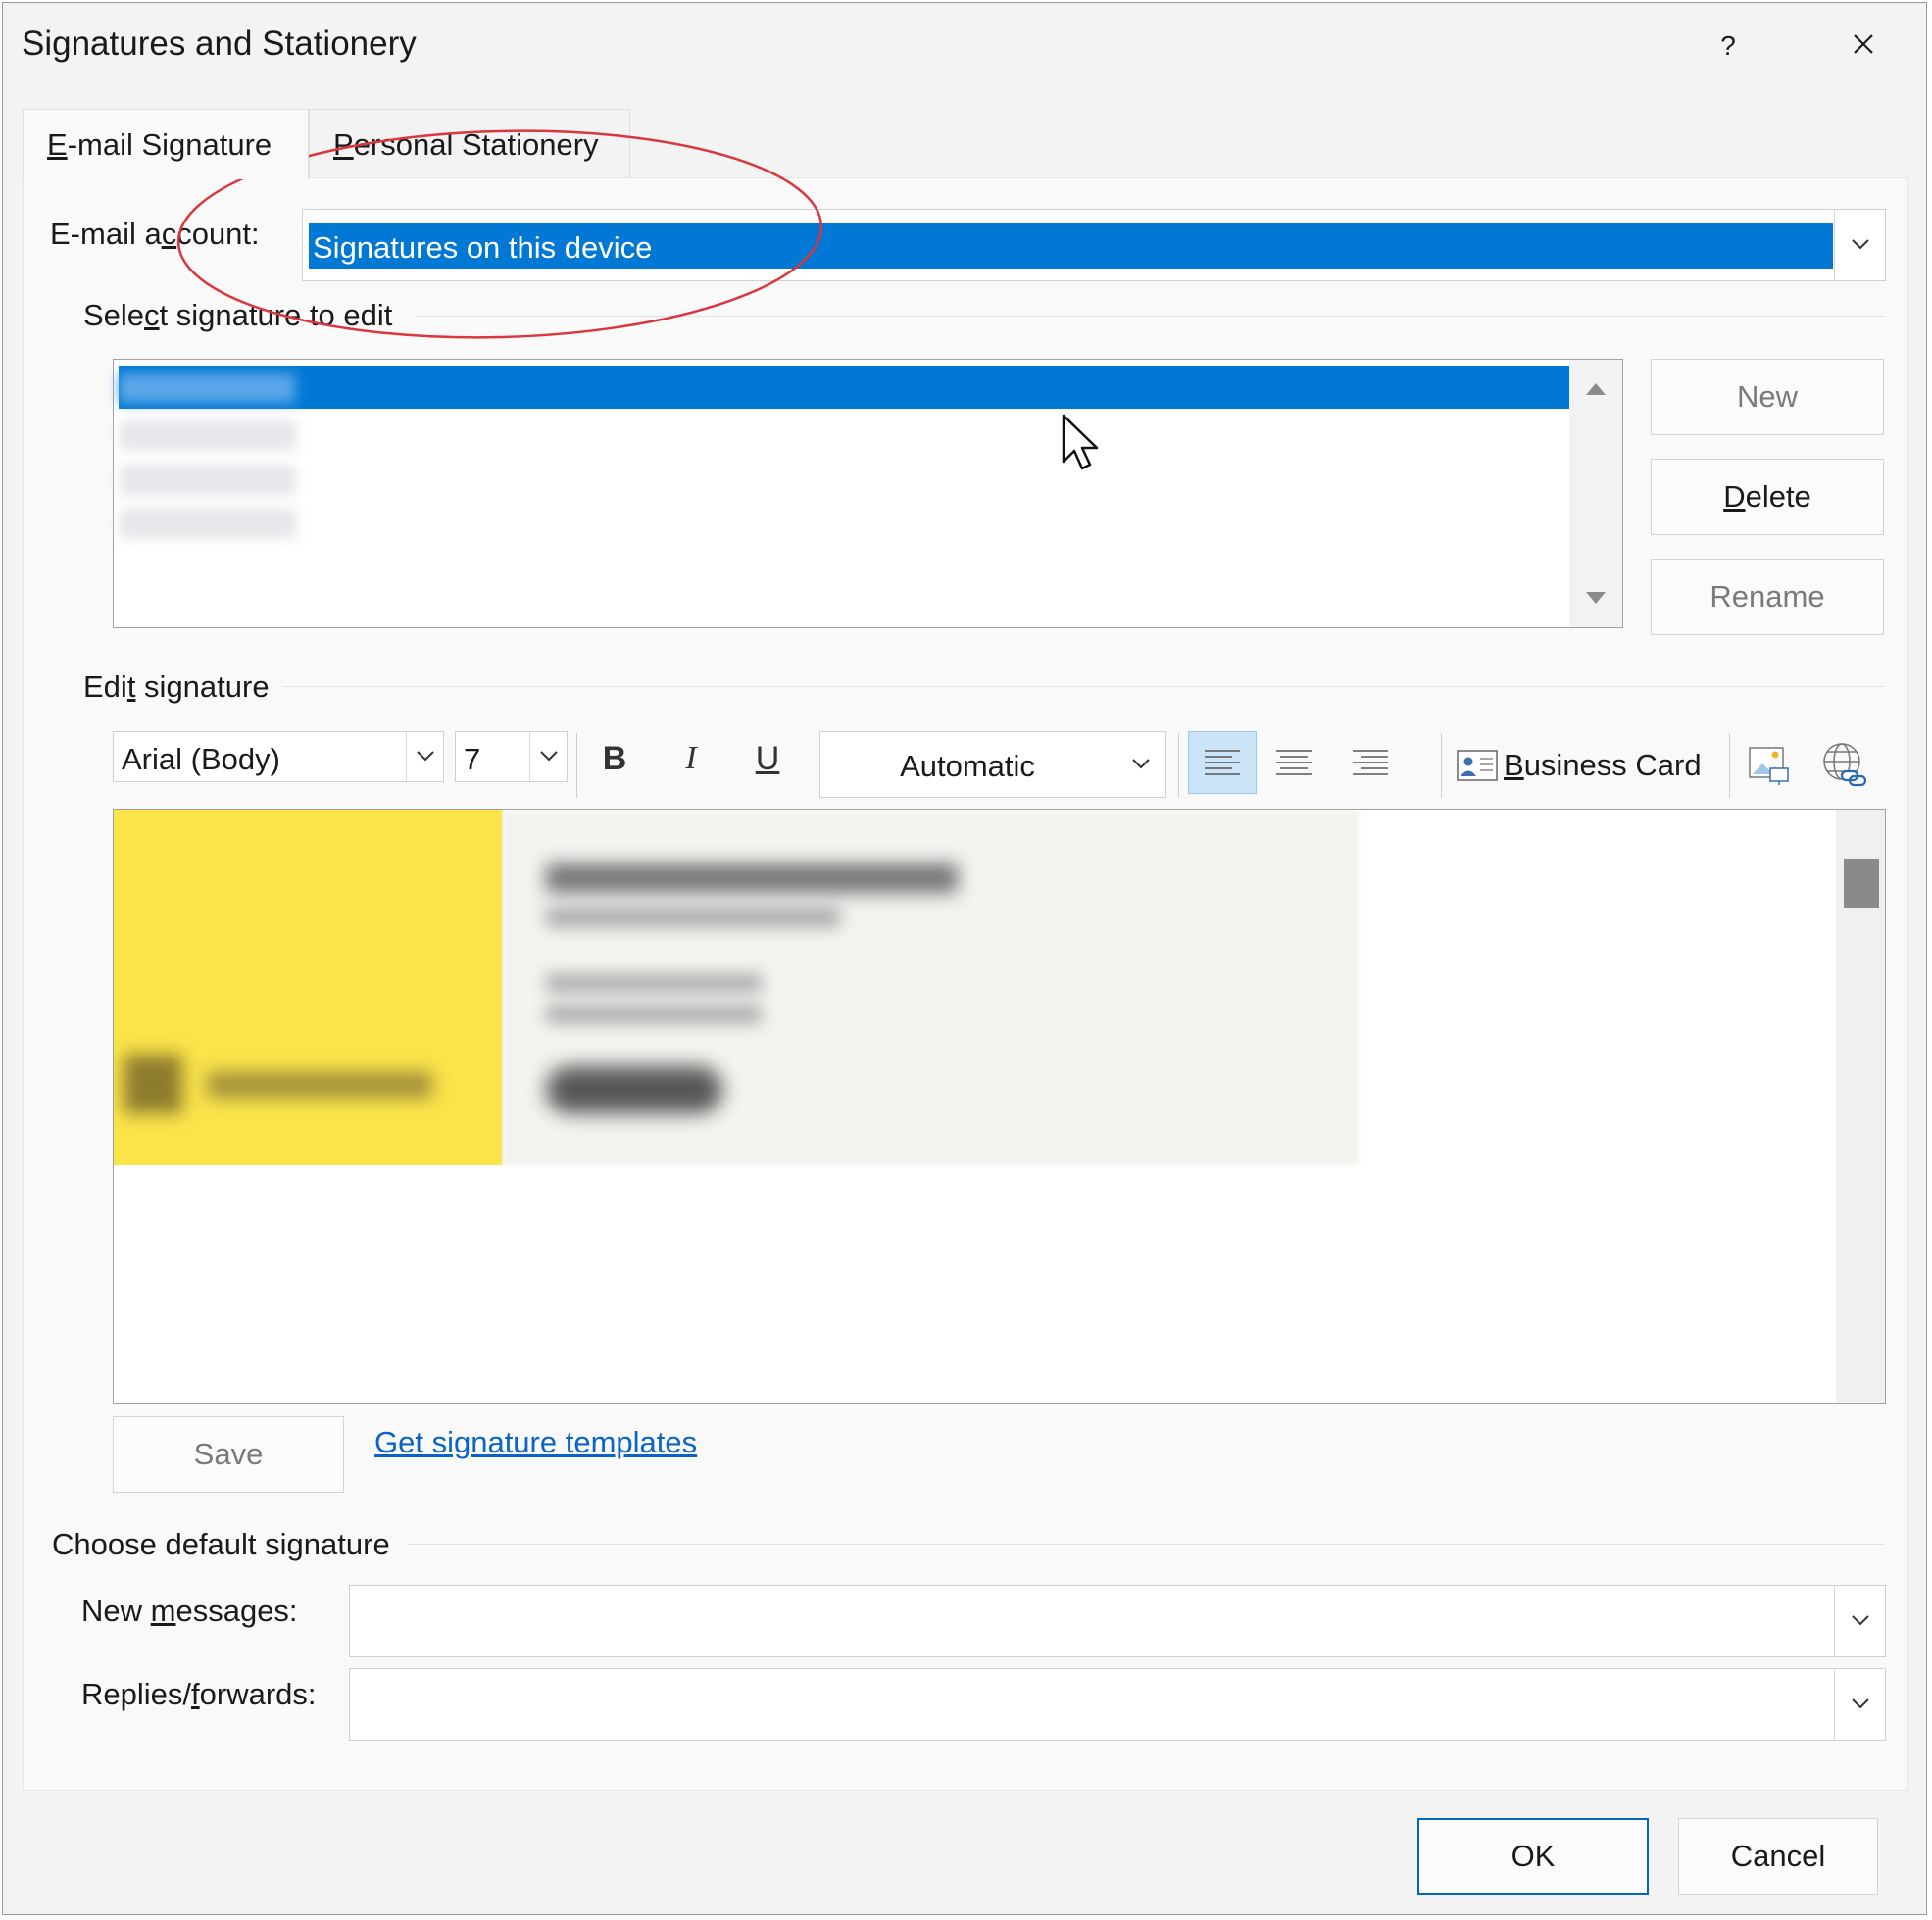 The height and width of the screenshot is (1920, 1932). I want to click on new-messages-chevron, so click(1859, 1621).